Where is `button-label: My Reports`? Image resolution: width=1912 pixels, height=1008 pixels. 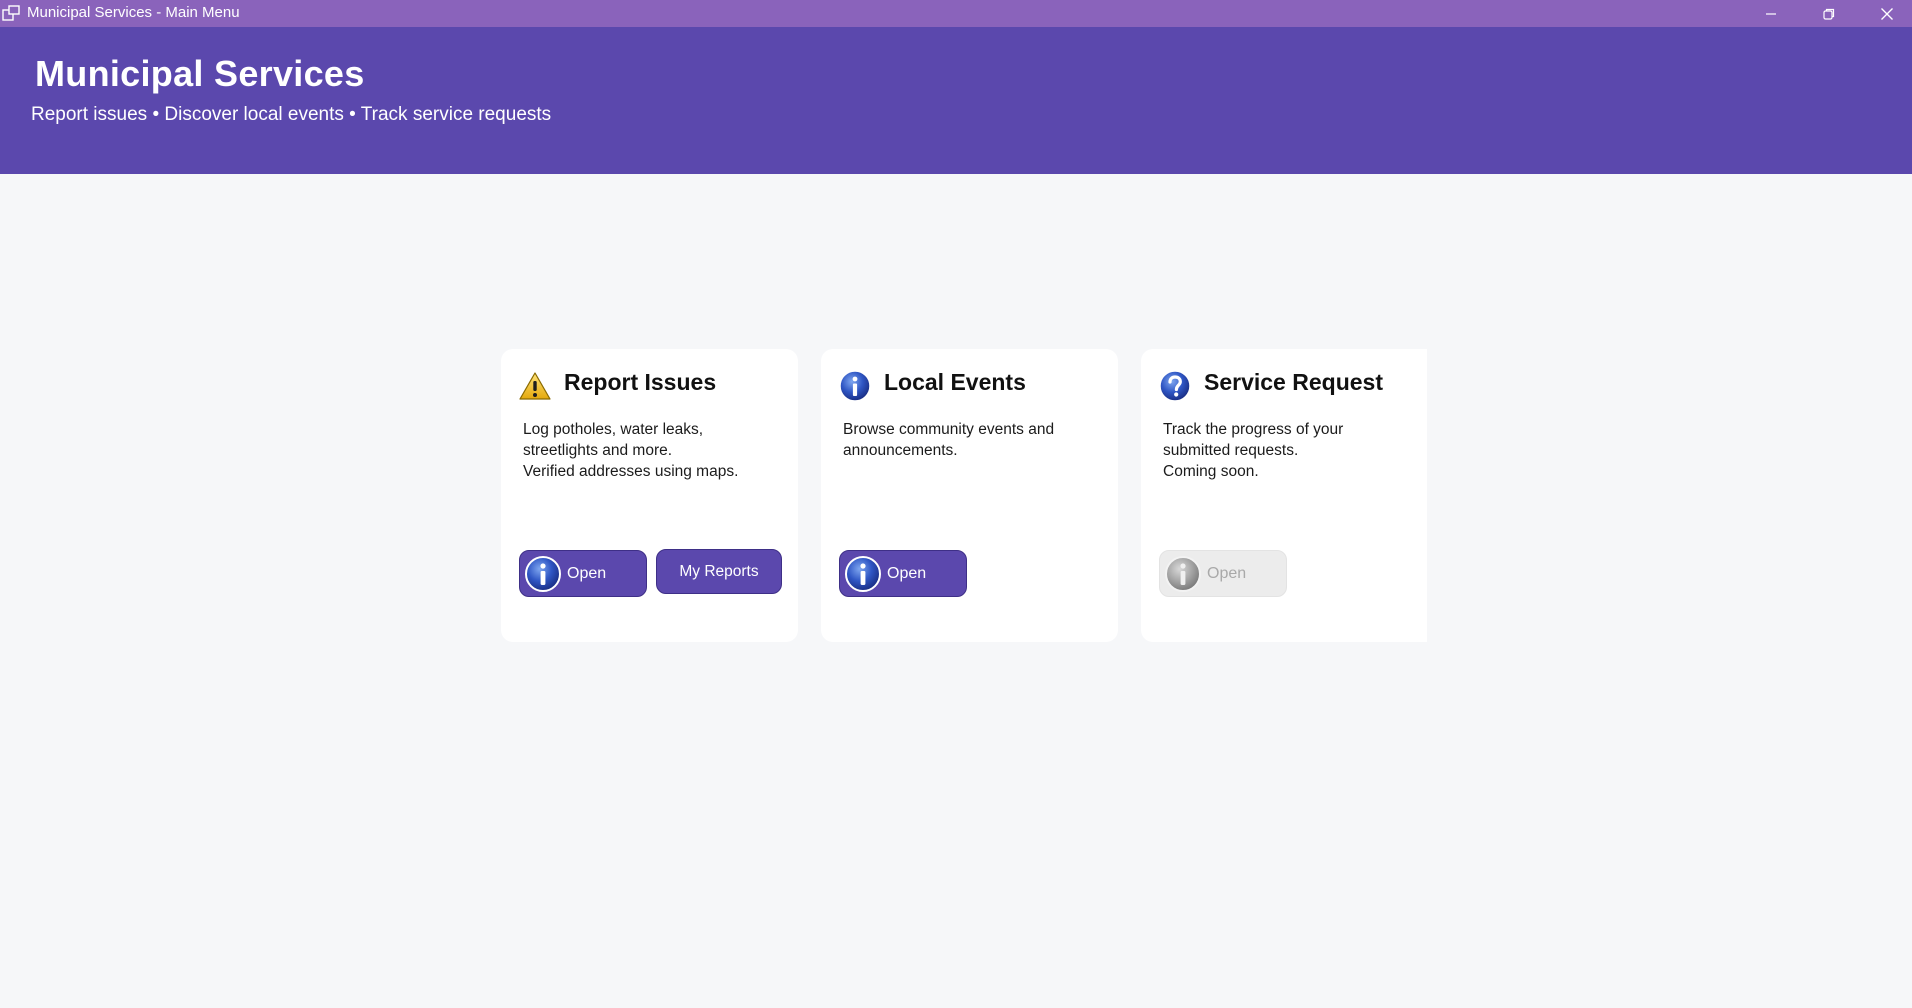
button-label: My Reports is located at coordinates (719, 571).